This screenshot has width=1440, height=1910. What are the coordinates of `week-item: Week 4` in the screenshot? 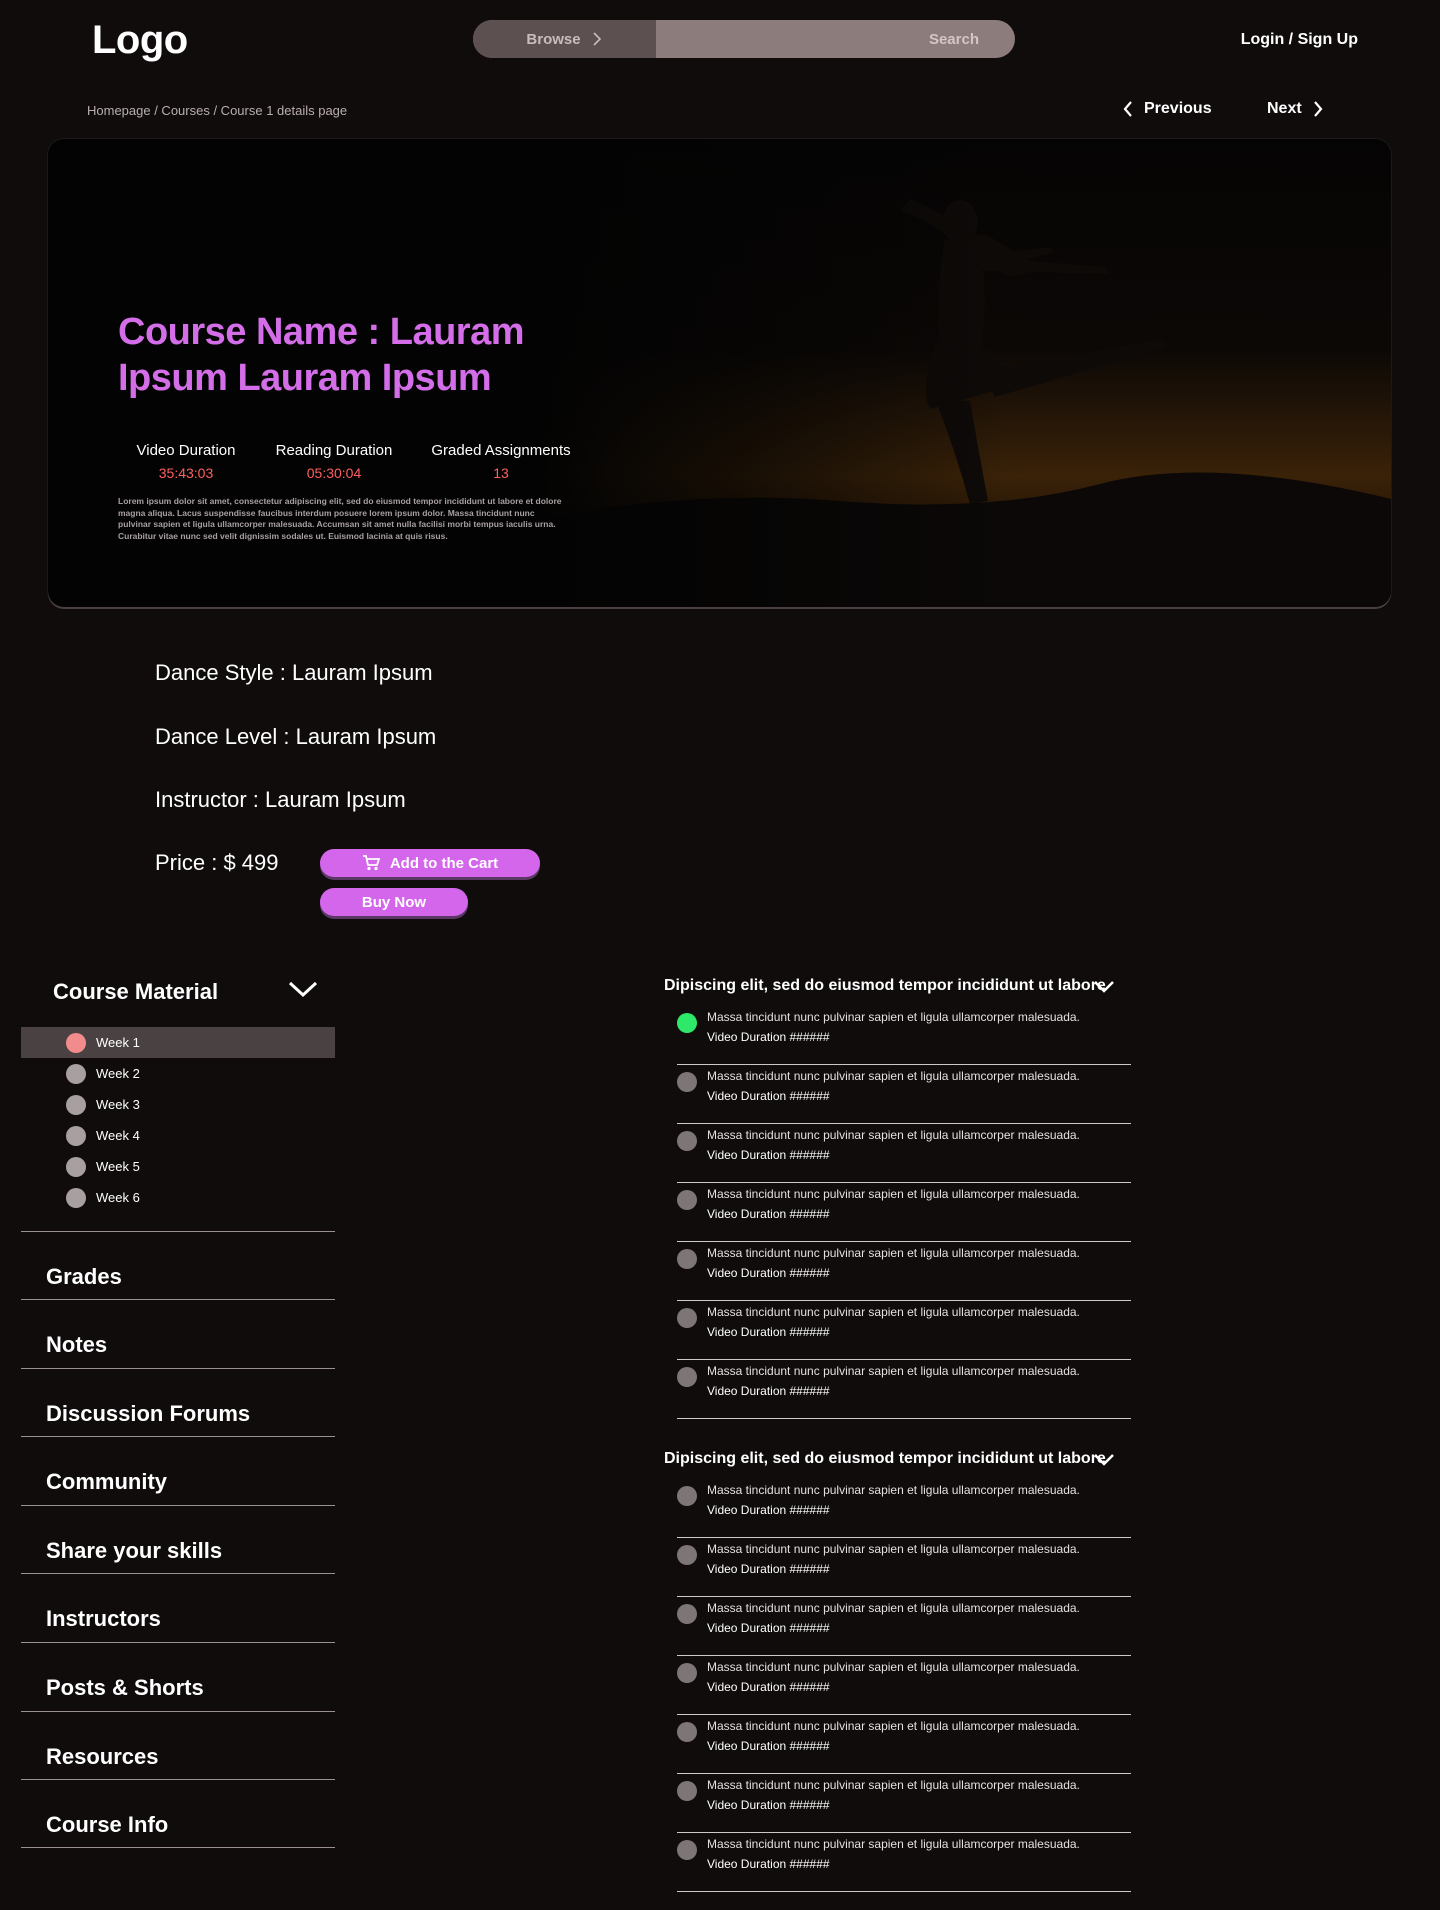 It's located at (178, 1135).